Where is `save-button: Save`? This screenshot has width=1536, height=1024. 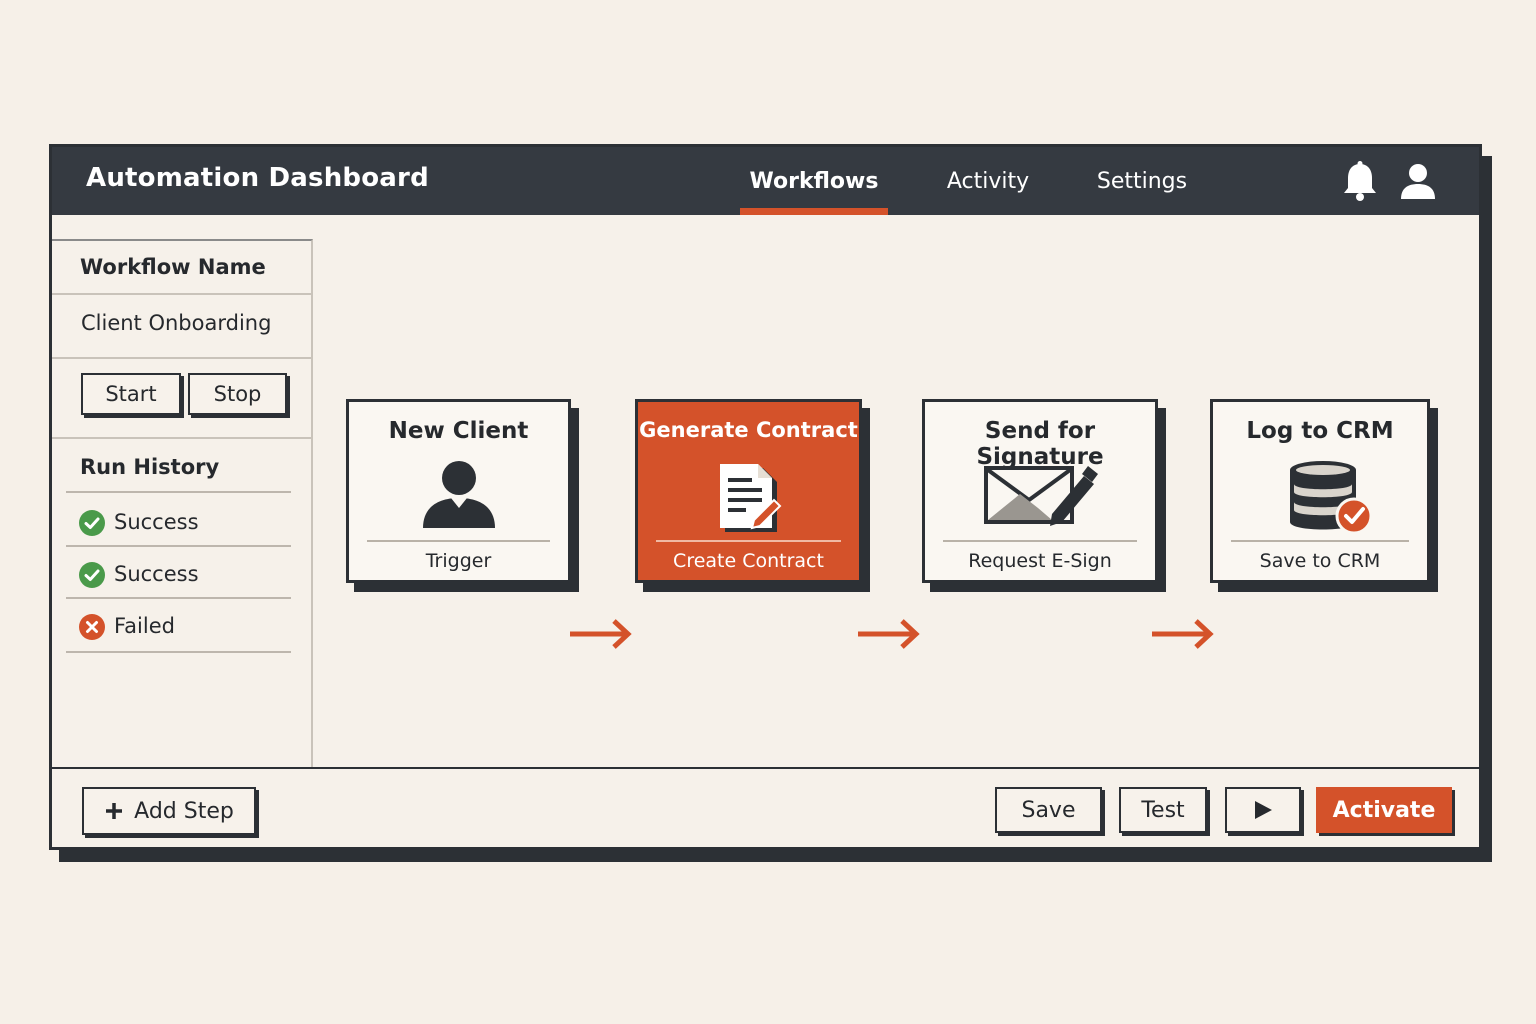 save-button: Save is located at coordinates (1048, 810).